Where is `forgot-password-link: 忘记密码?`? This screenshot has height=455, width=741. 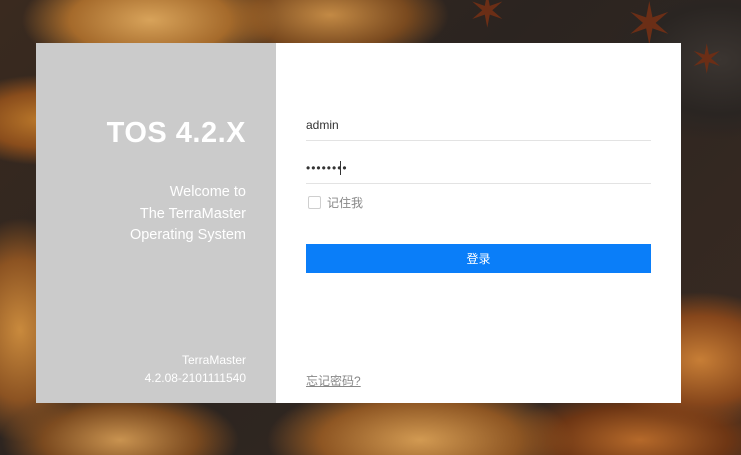
forgot-password-link: 忘记密码? is located at coordinates (333, 380).